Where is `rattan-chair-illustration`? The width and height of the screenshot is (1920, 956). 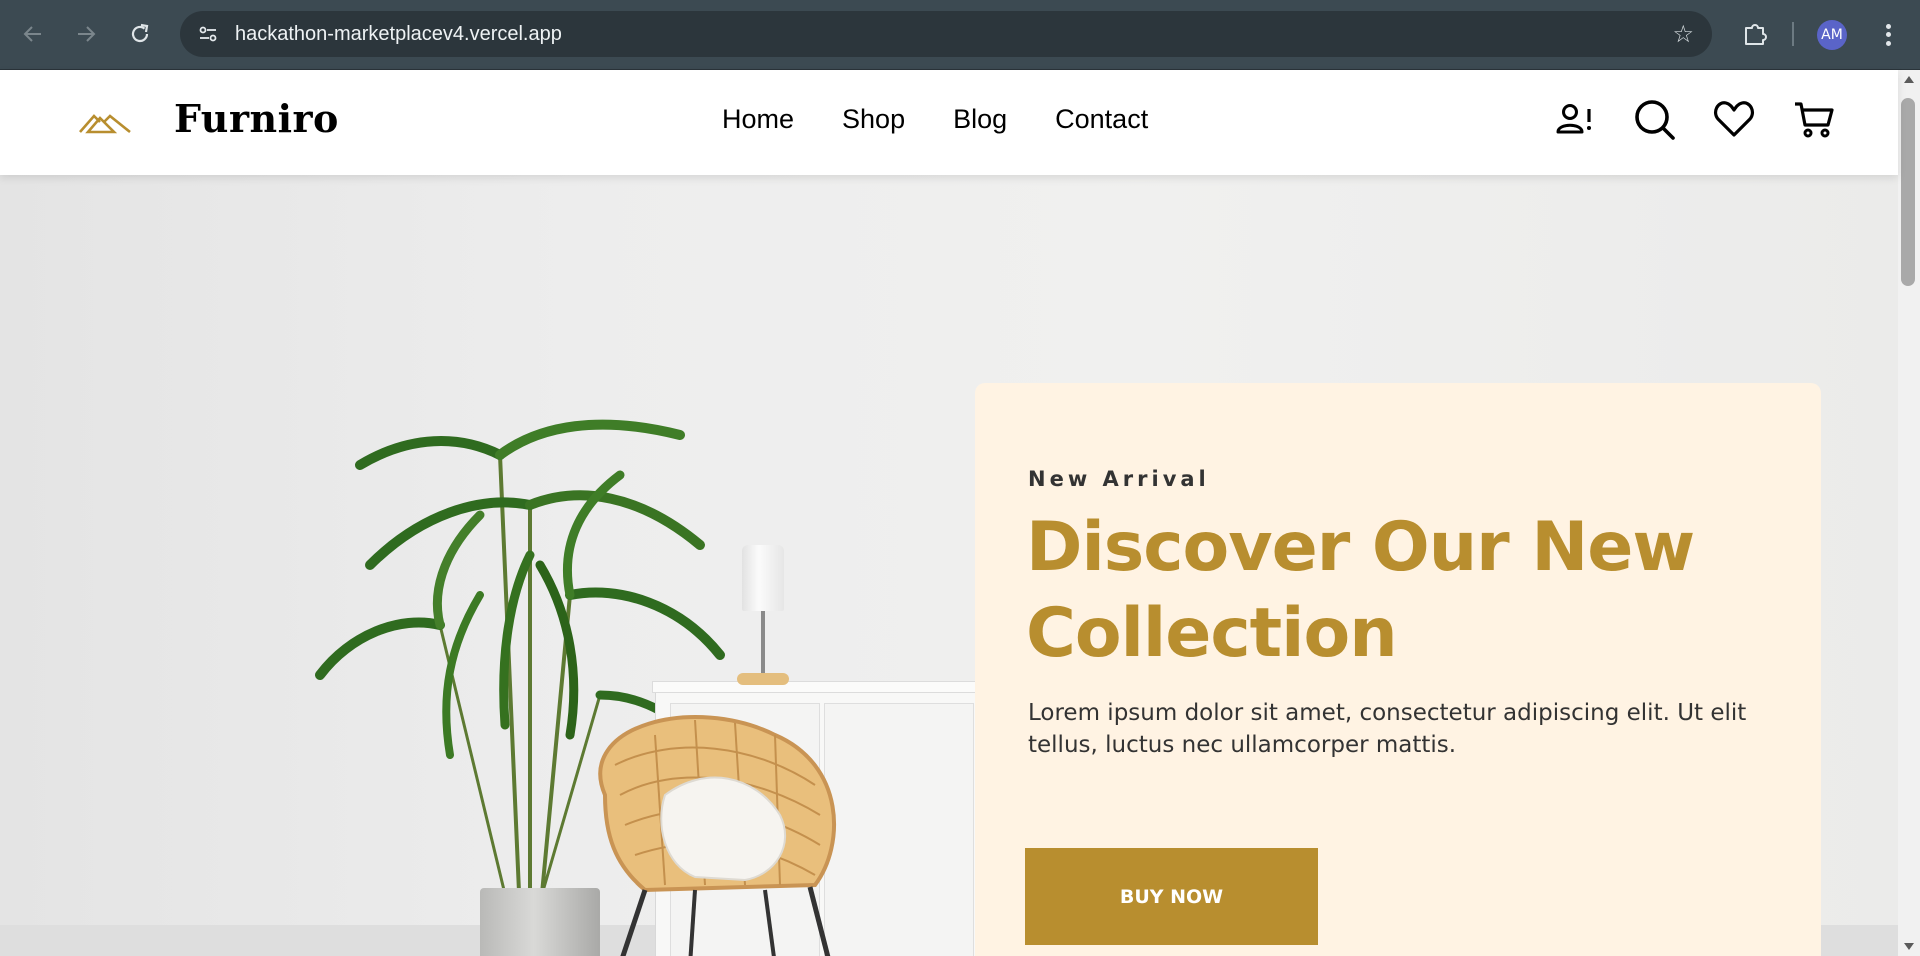 rattan-chair-illustration is located at coordinates (717, 835).